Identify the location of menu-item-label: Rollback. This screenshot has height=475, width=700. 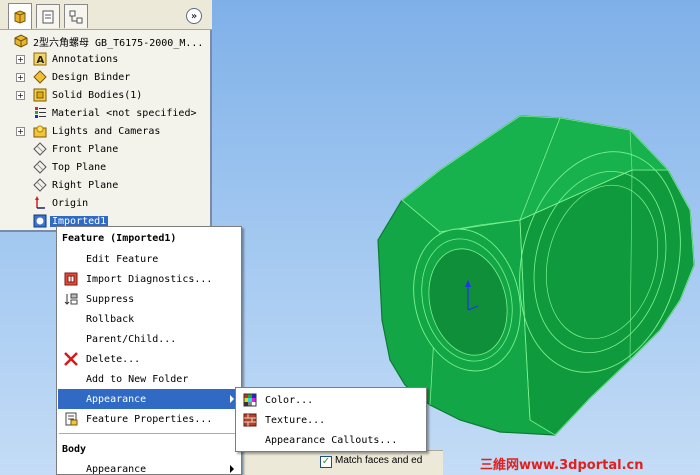
(110, 319).